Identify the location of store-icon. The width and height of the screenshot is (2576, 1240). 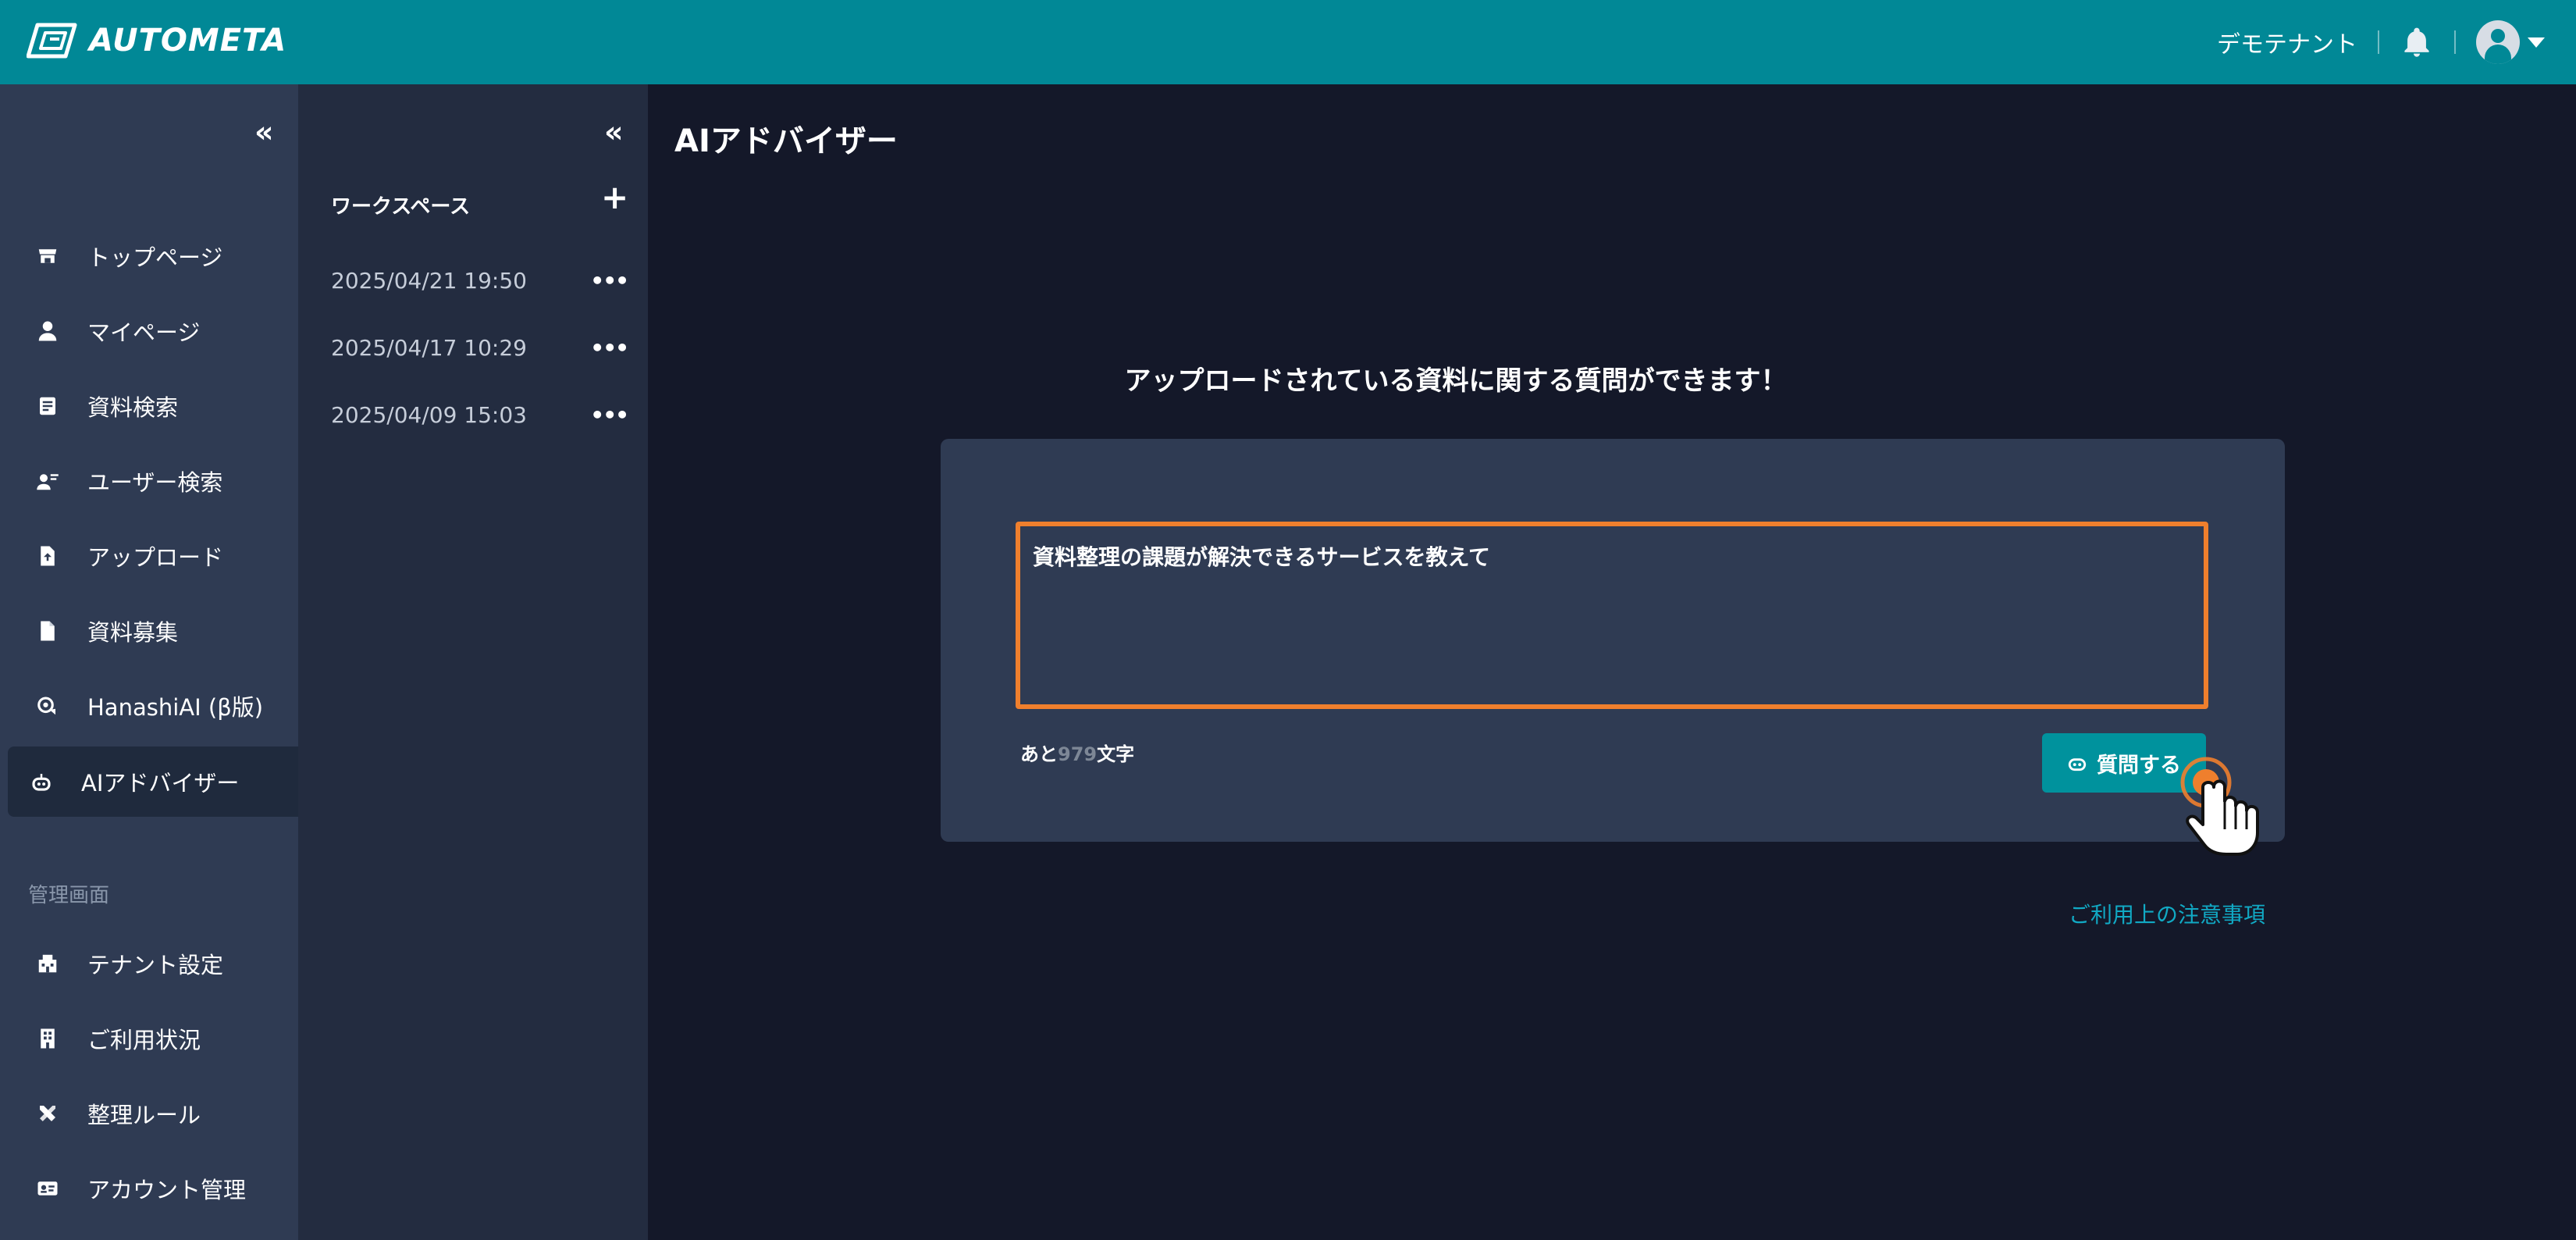
(47, 256).